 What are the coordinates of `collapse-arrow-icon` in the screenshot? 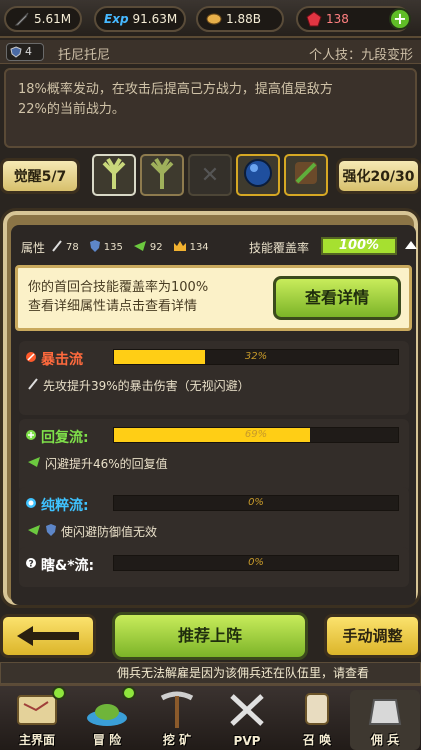 It's located at (411, 245).